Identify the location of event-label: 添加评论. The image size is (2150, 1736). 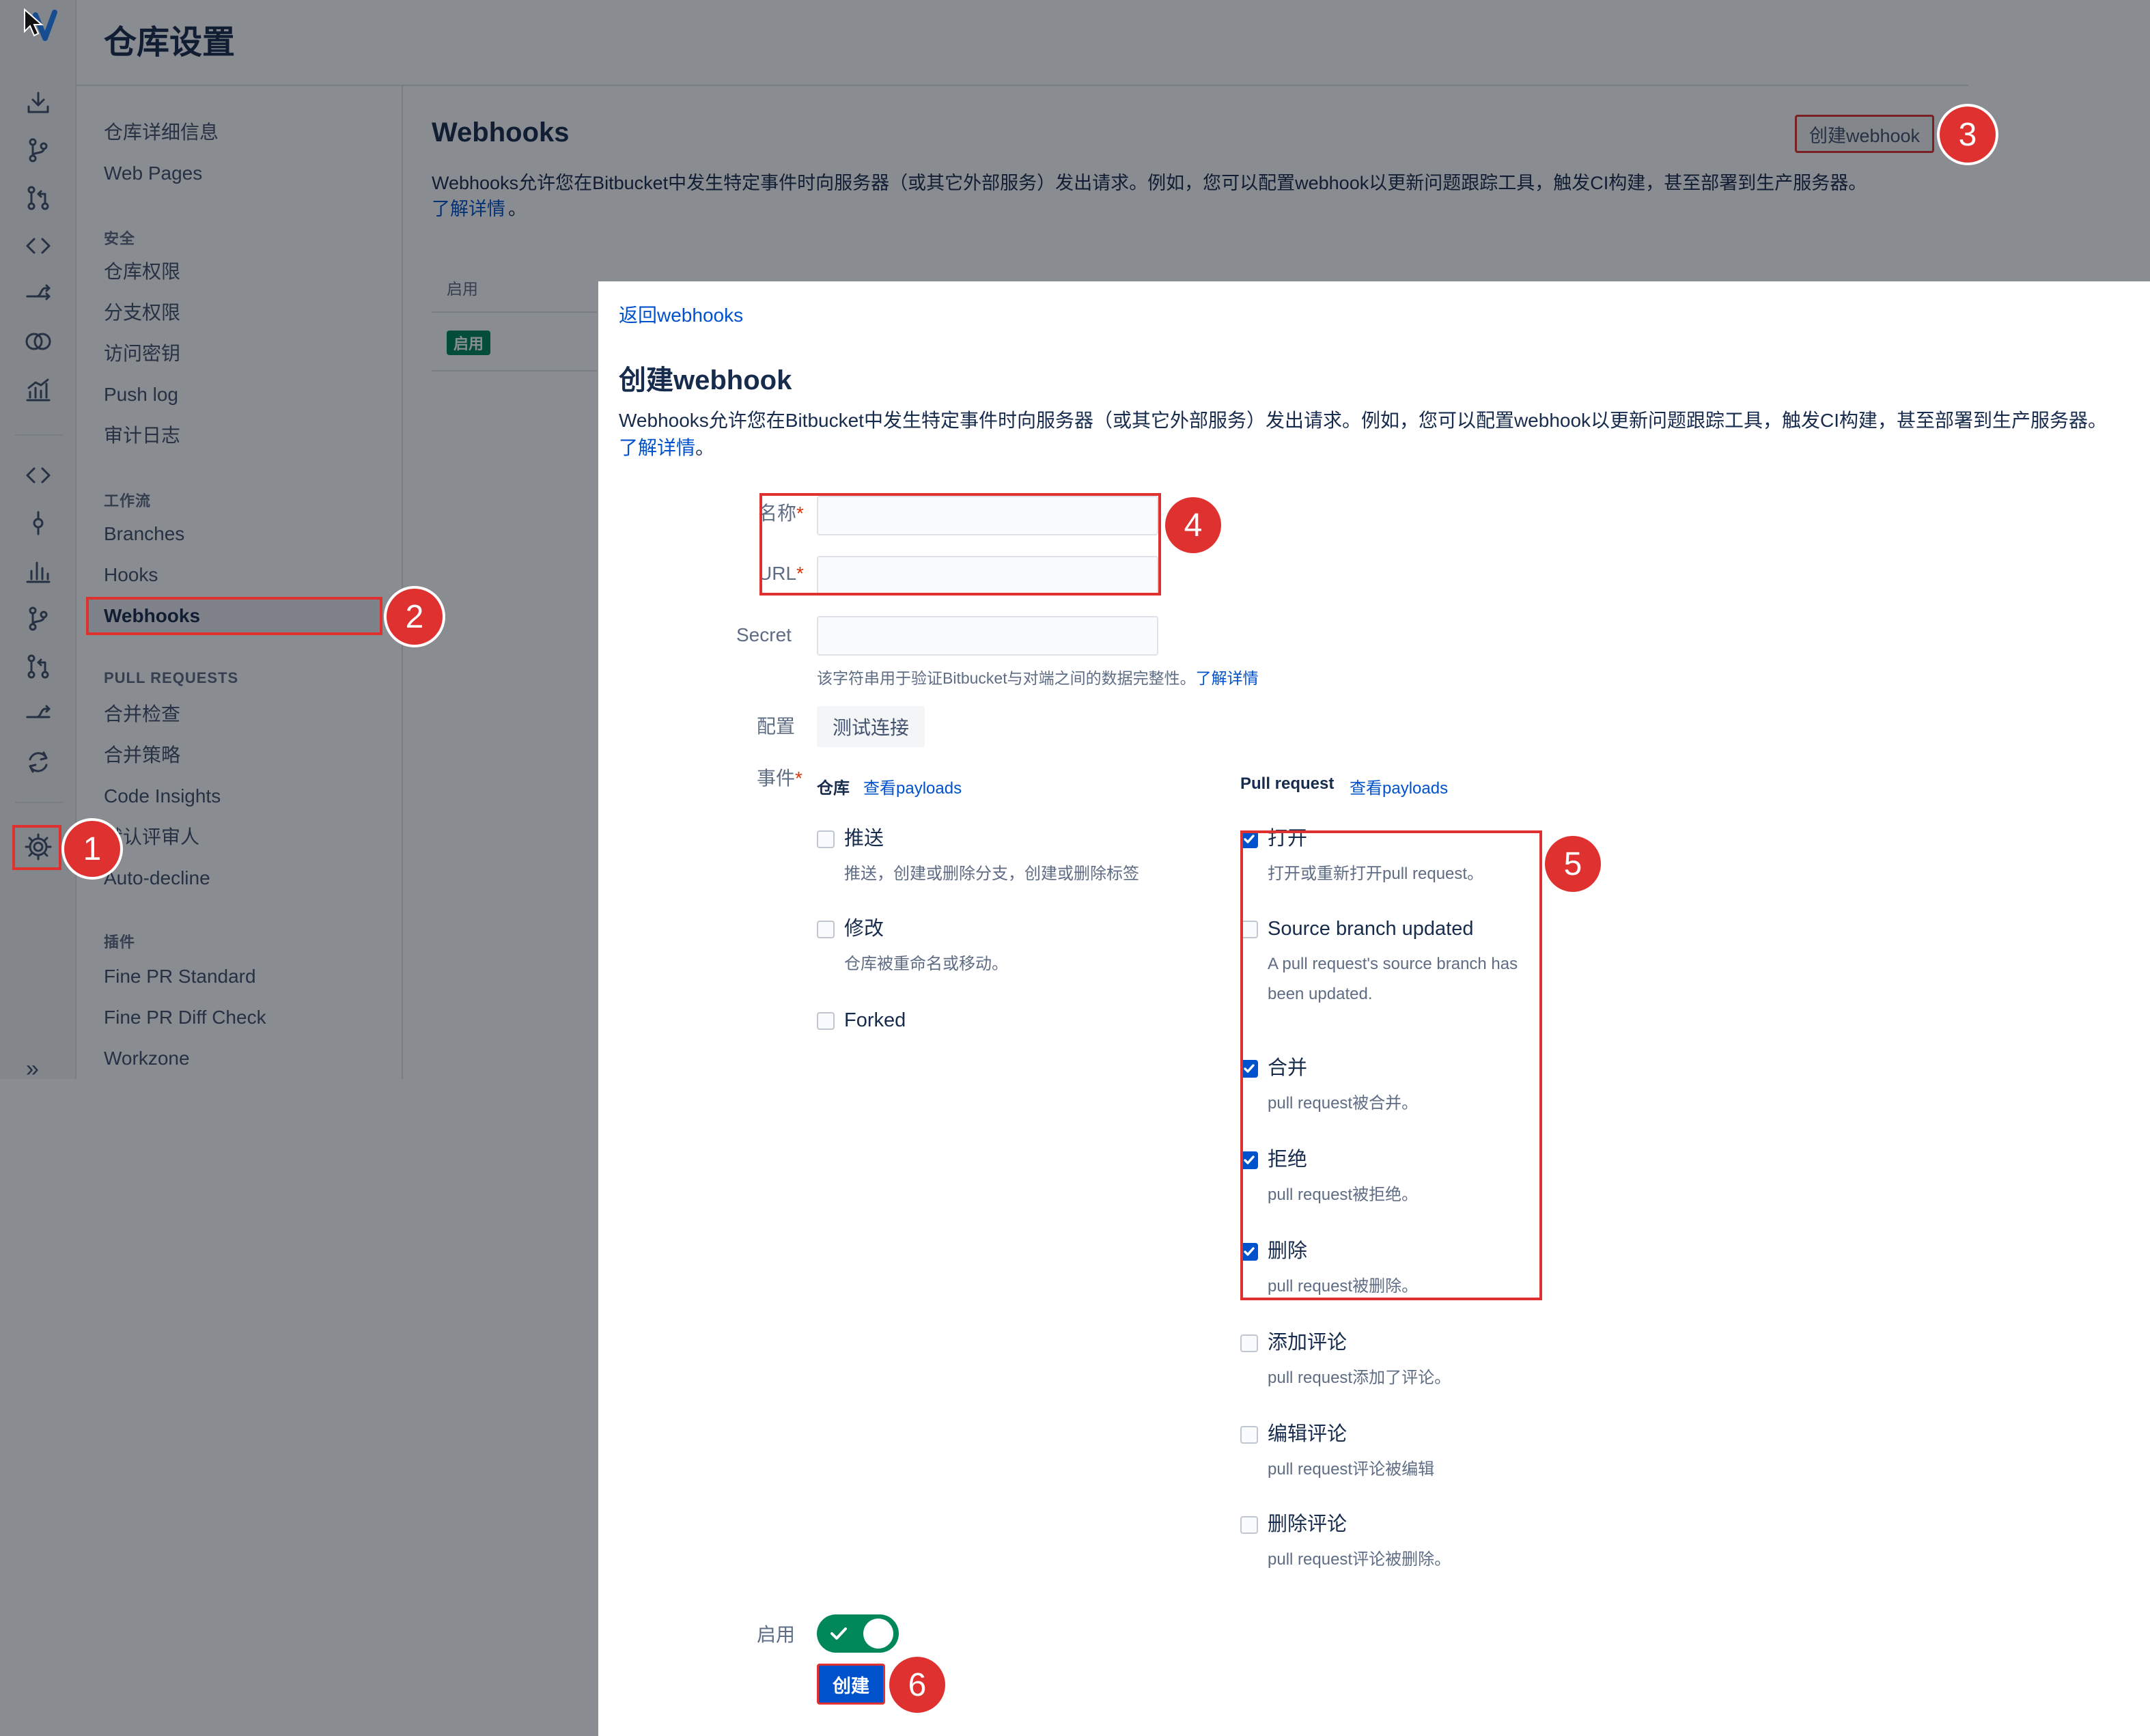
(1308, 1343).